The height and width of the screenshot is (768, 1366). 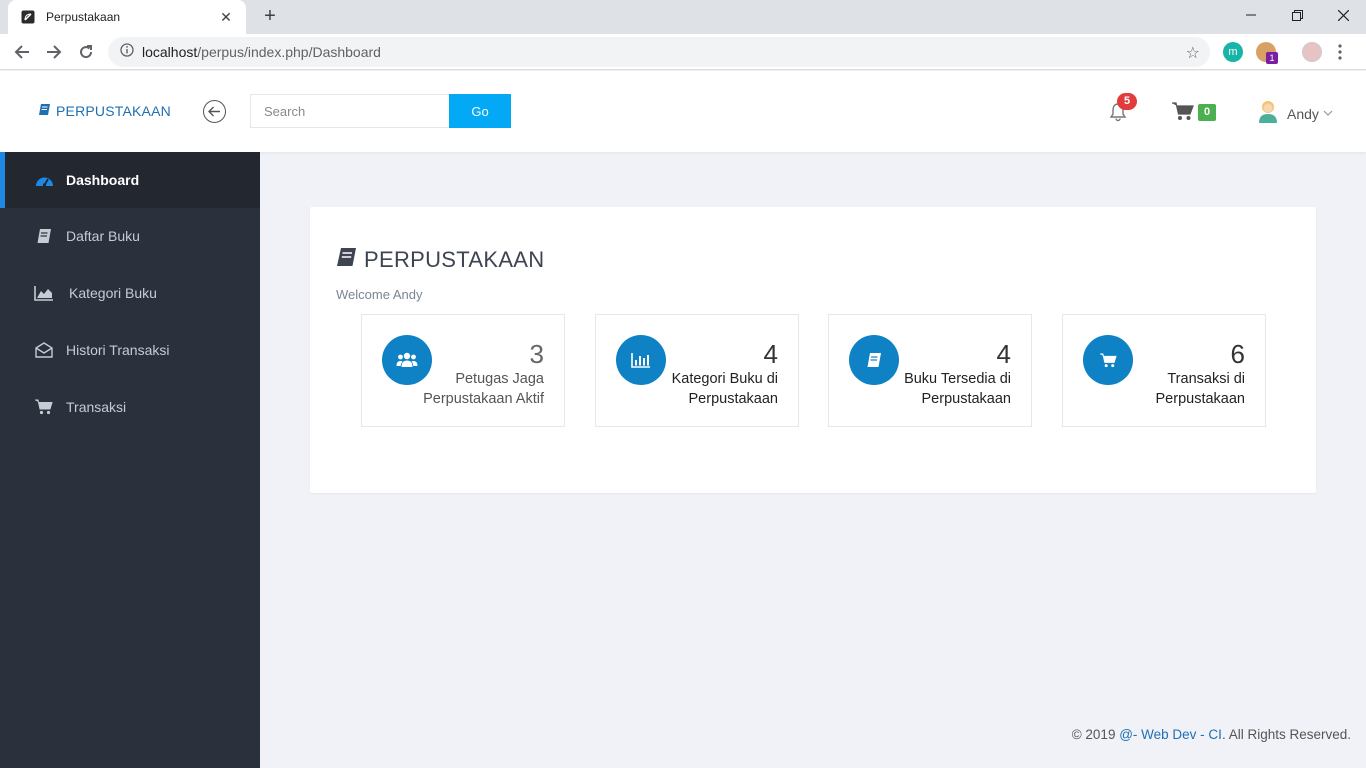 What do you see at coordinates (28, 17) in the screenshot?
I see `page-favicon-icon` at bounding box center [28, 17].